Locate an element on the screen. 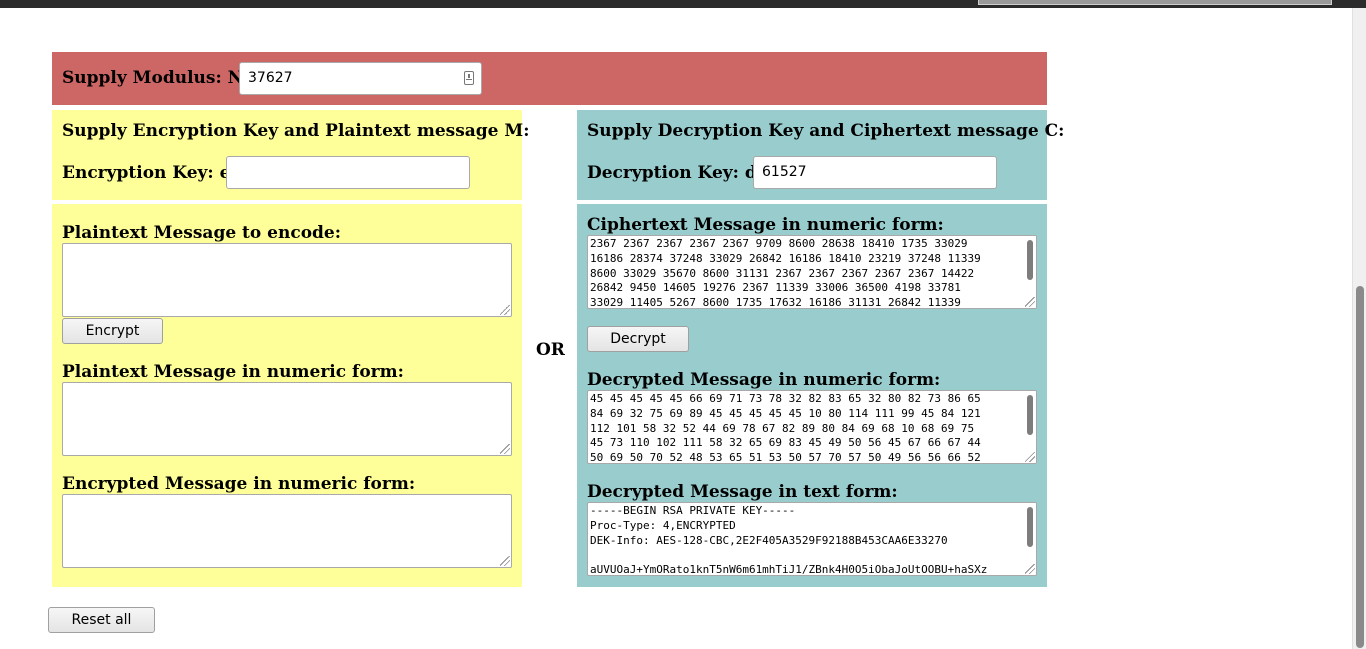 The height and width of the screenshot is (649, 1366). decrypted-text-label: Decrypted Message in text form: is located at coordinates (742, 492).